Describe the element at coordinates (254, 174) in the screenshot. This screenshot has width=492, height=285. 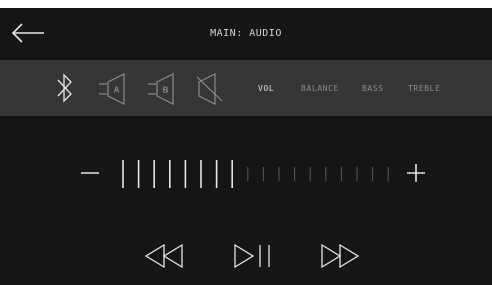
I see `volume-level-meter` at that location.